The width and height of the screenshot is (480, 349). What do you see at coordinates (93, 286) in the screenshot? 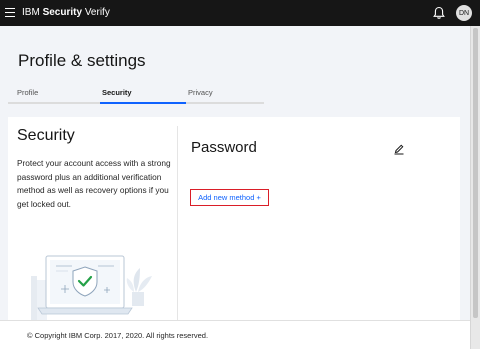
I see `security-illustration` at bounding box center [93, 286].